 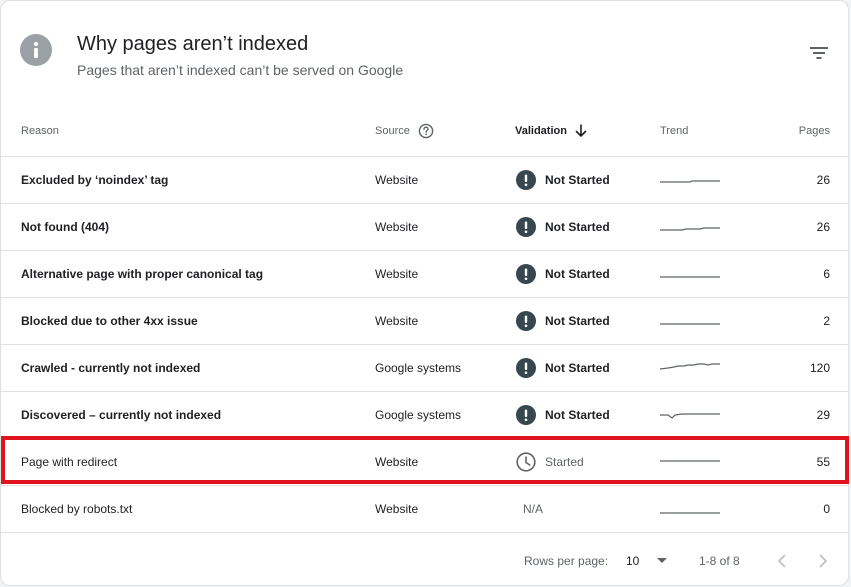 What do you see at coordinates (819, 53) in the screenshot?
I see `filter-icon` at bounding box center [819, 53].